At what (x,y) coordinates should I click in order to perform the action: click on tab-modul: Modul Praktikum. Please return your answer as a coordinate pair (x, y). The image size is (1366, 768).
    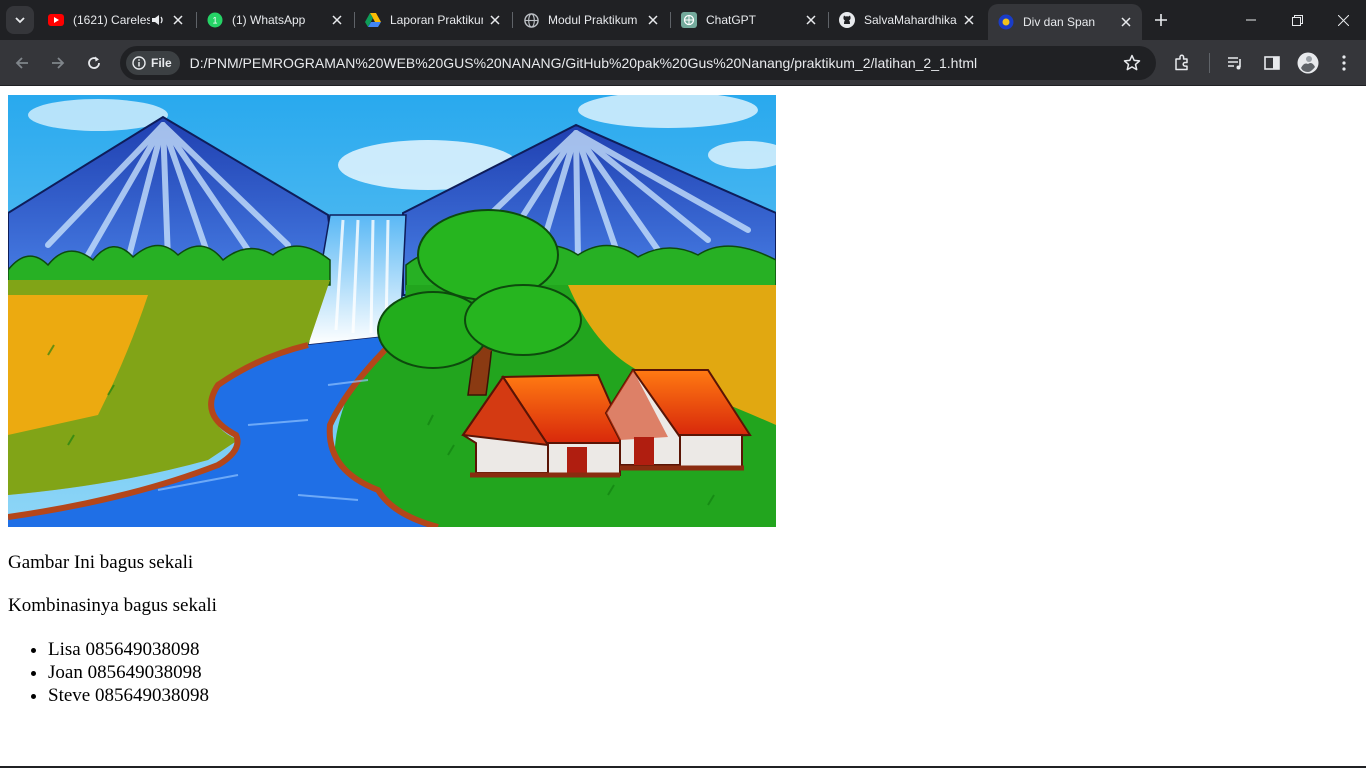
    Looking at the image, I should click on (591, 20).